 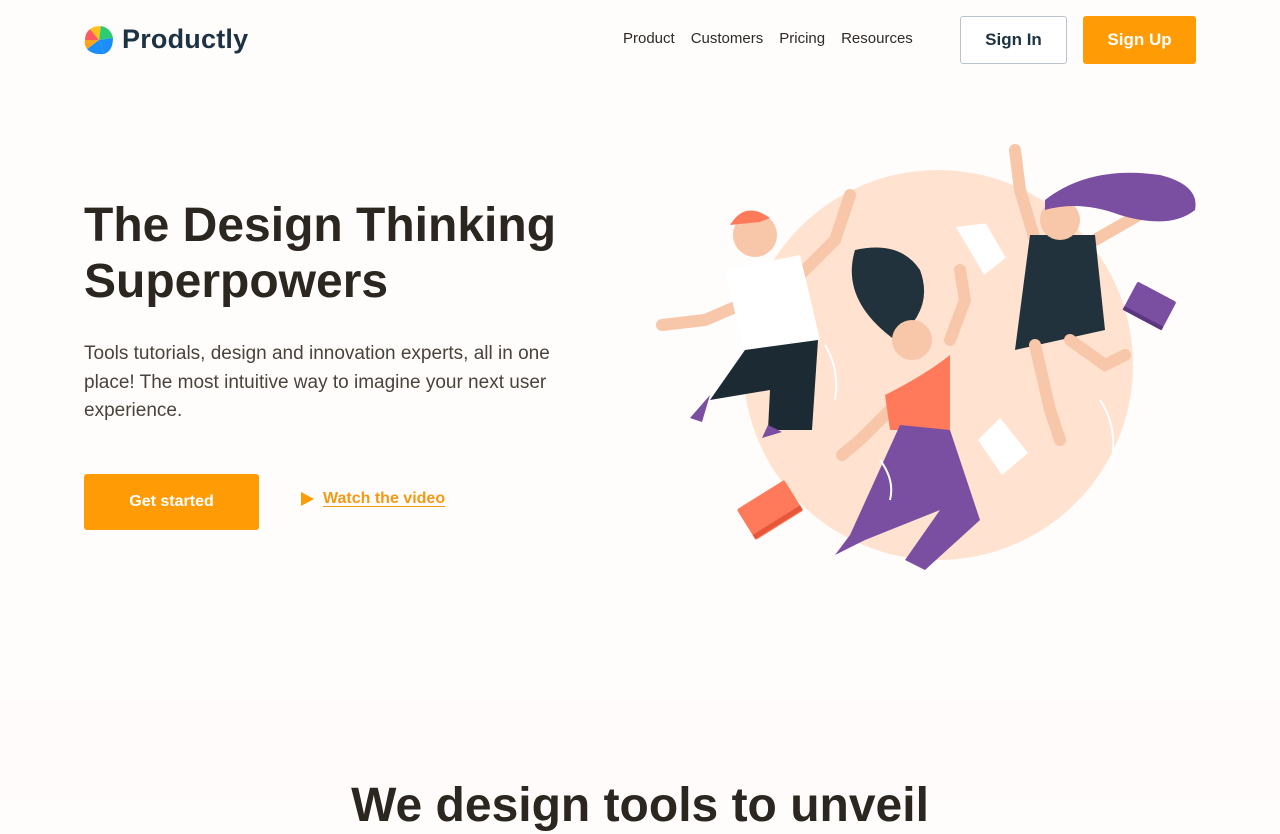 I want to click on hero-title: The Design Thinking Superpowers, so click(x=344, y=254).